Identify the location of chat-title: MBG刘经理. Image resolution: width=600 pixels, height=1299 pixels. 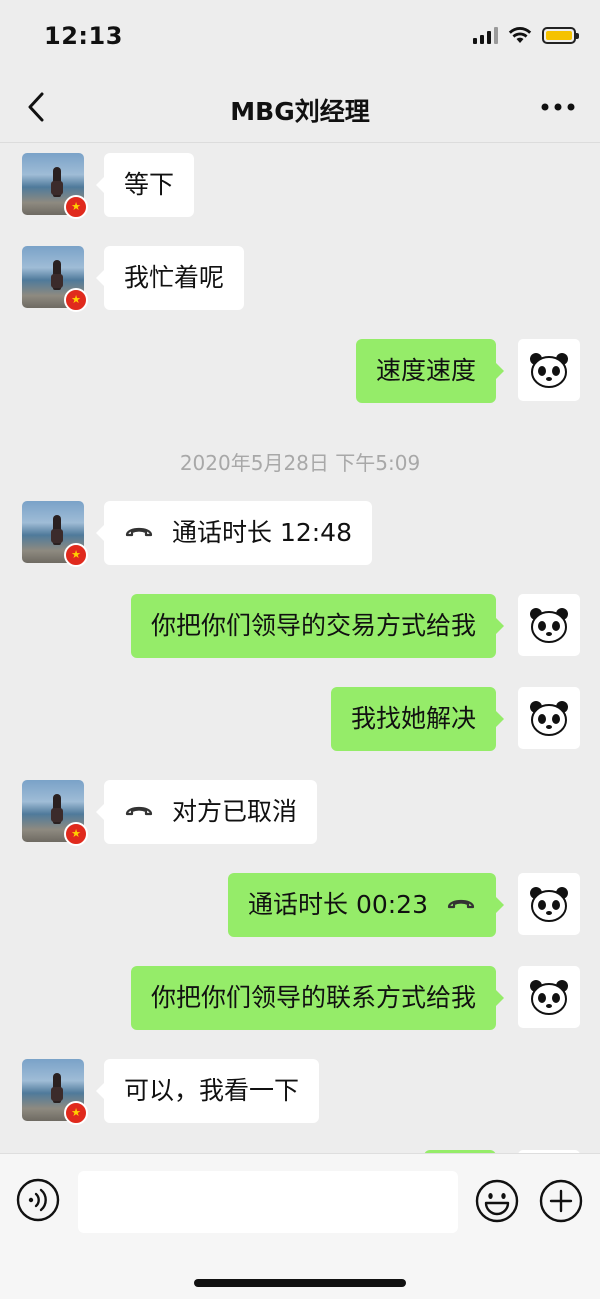
(300, 111).